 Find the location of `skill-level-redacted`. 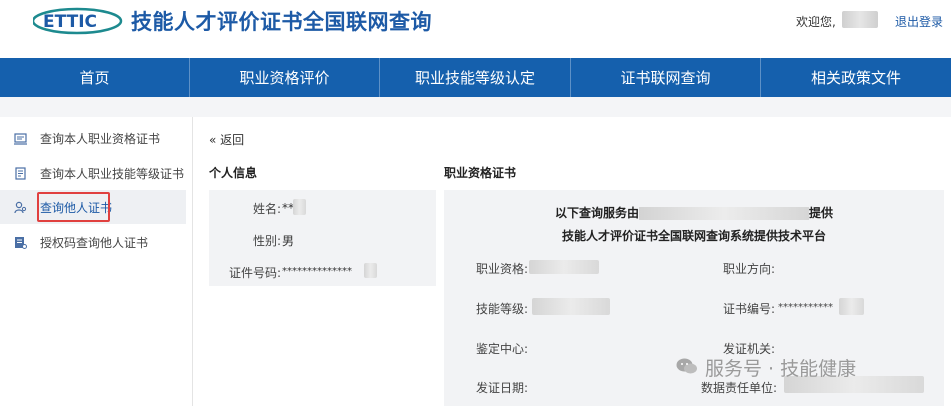

skill-level-redacted is located at coordinates (571, 306).